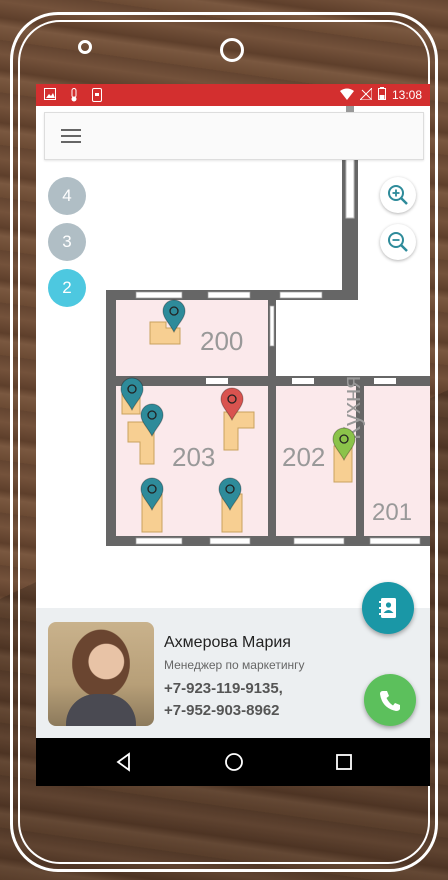  I want to click on room-label-203: 203, so click(193, 457).